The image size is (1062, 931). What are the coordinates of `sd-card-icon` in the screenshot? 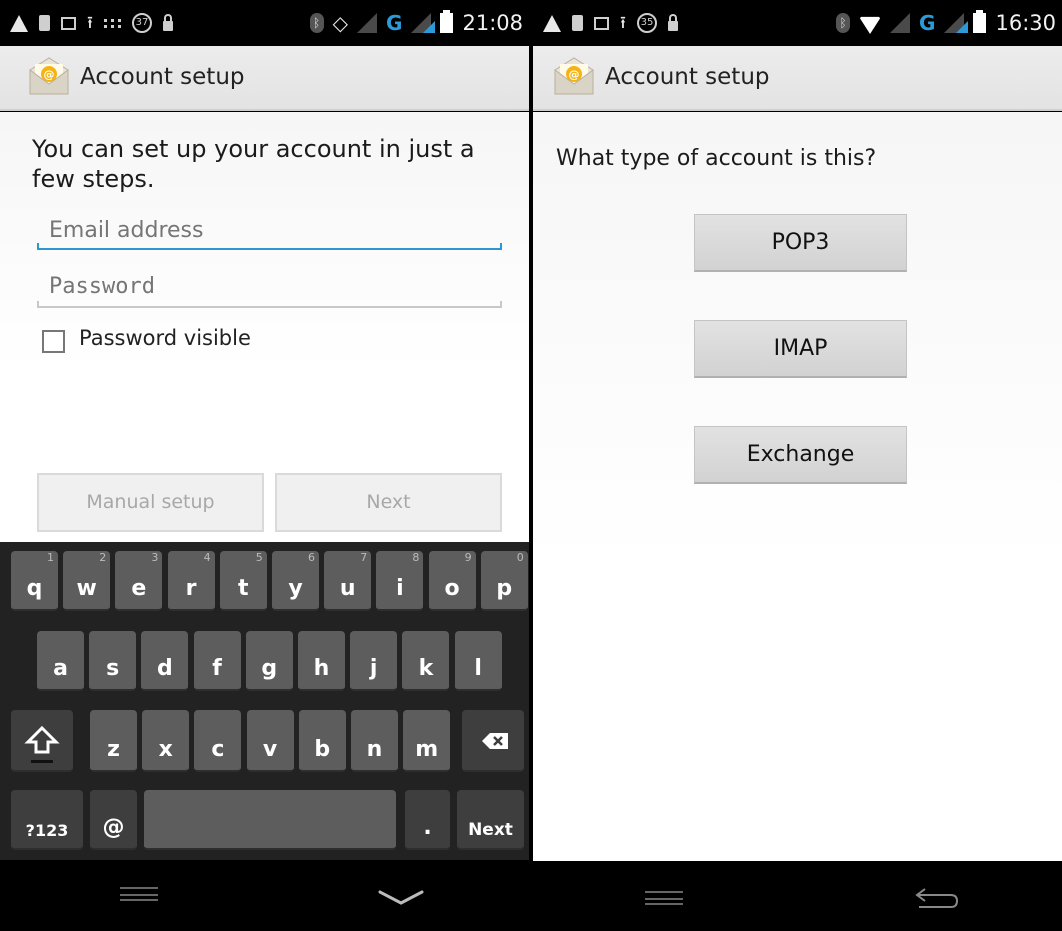 It's located at (44, 23).